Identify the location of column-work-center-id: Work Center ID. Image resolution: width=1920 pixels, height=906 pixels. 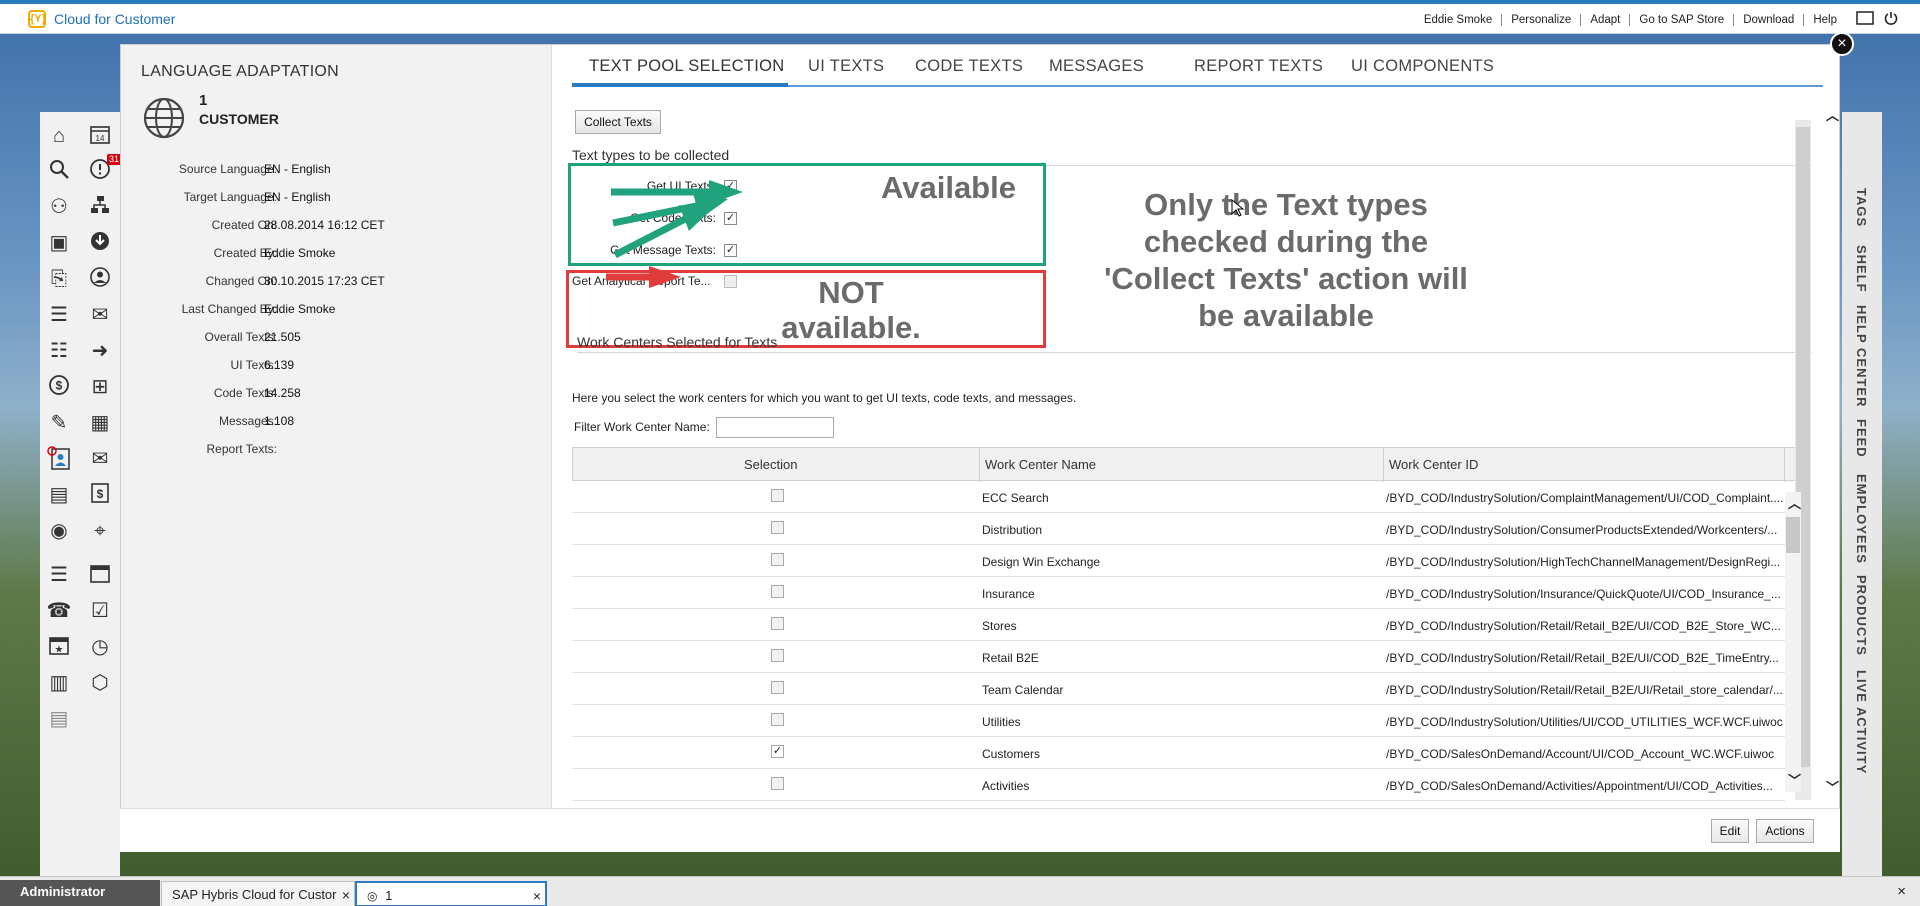
(1433, 464).